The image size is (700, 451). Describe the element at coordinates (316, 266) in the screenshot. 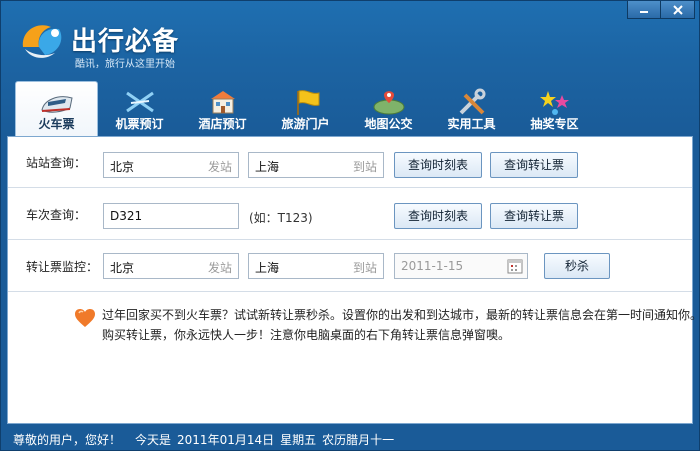

I see `monitor-to-station-input: 上海 到站` at that location.